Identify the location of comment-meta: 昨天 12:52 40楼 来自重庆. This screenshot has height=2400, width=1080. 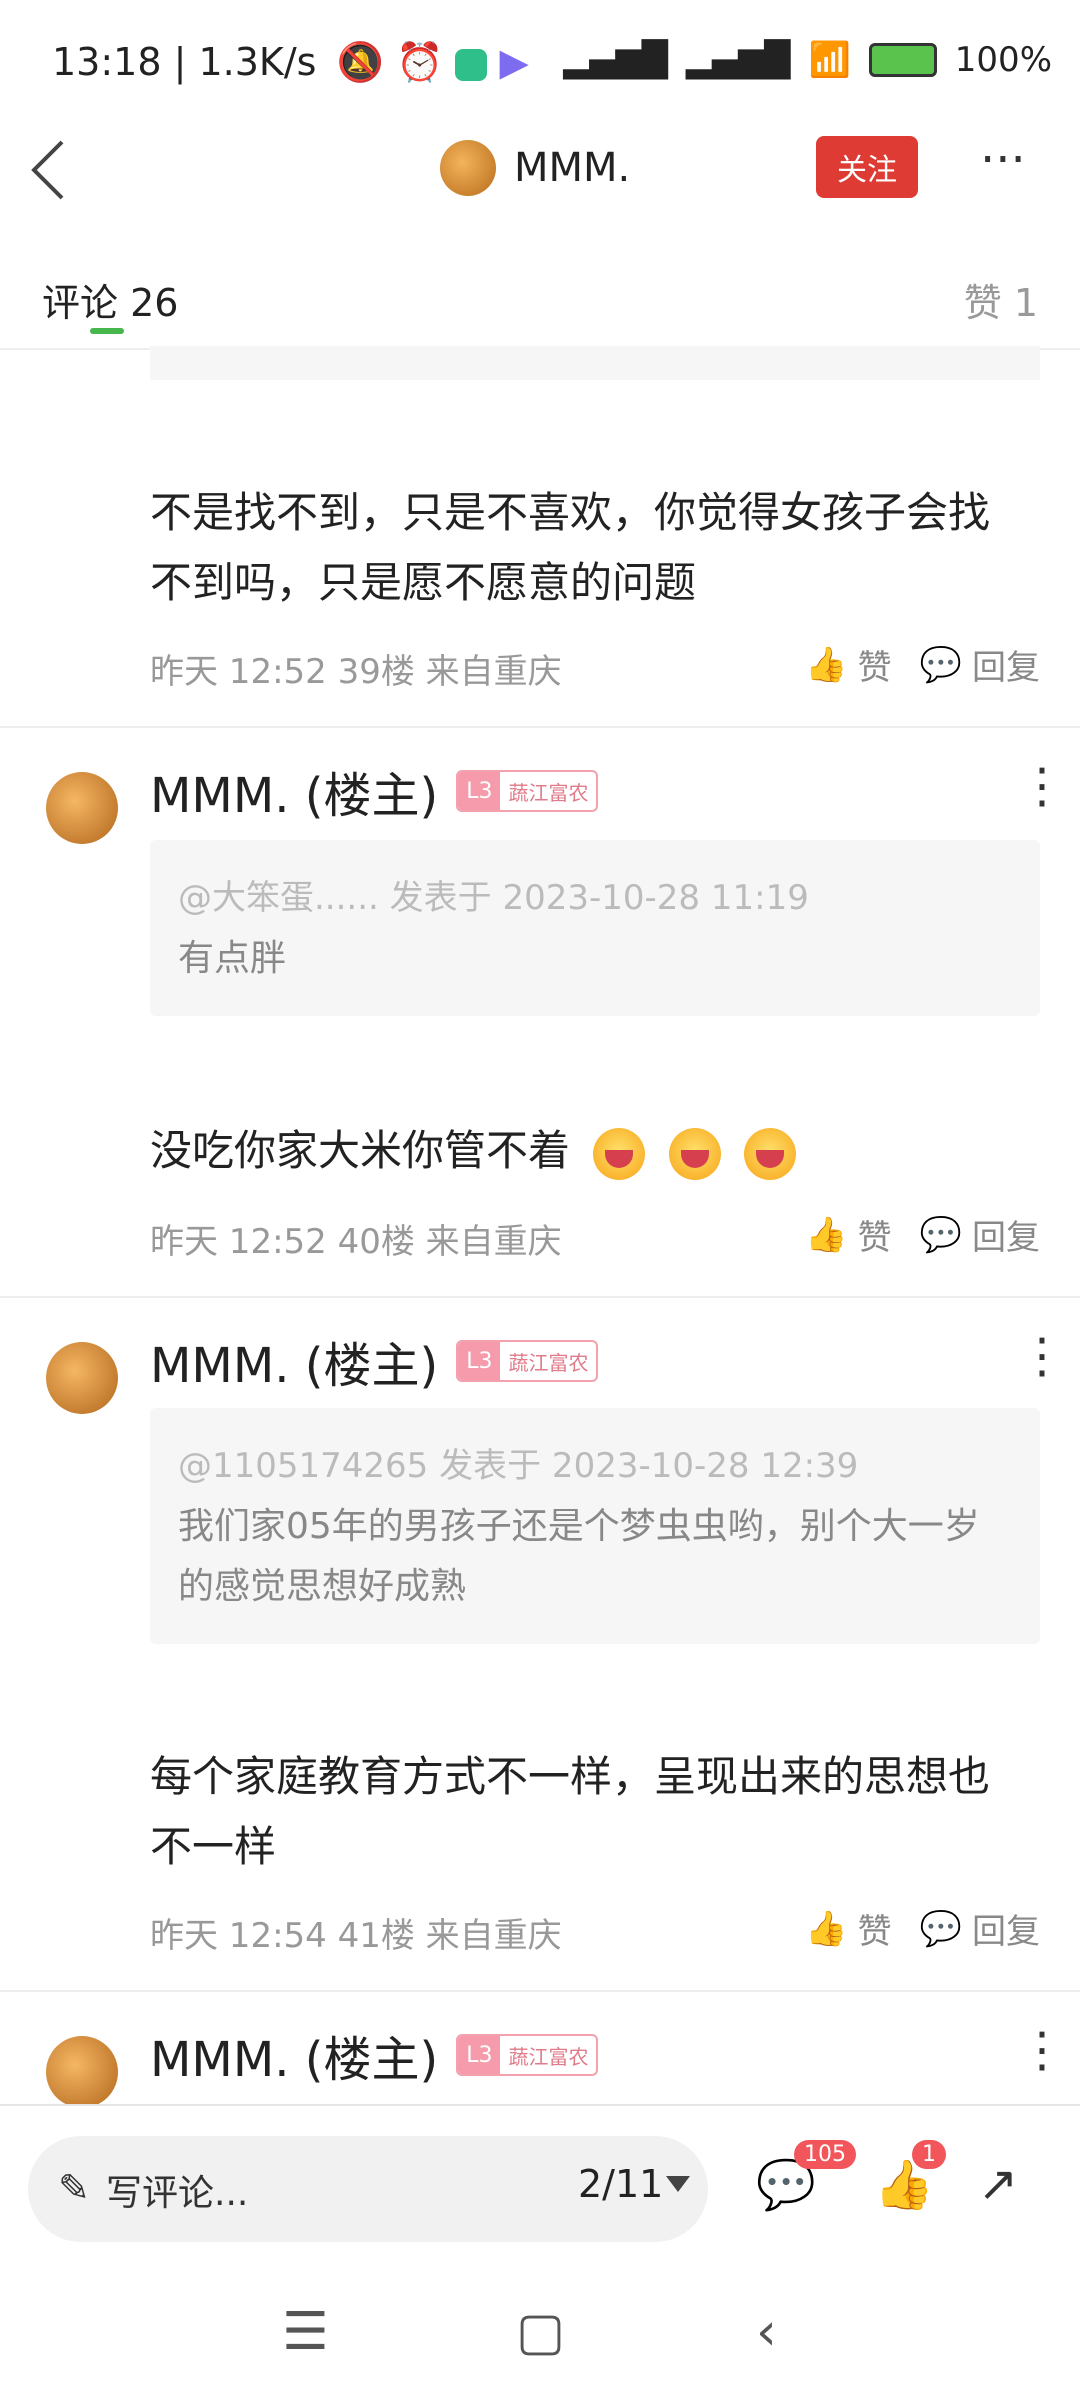
(356, 1242).